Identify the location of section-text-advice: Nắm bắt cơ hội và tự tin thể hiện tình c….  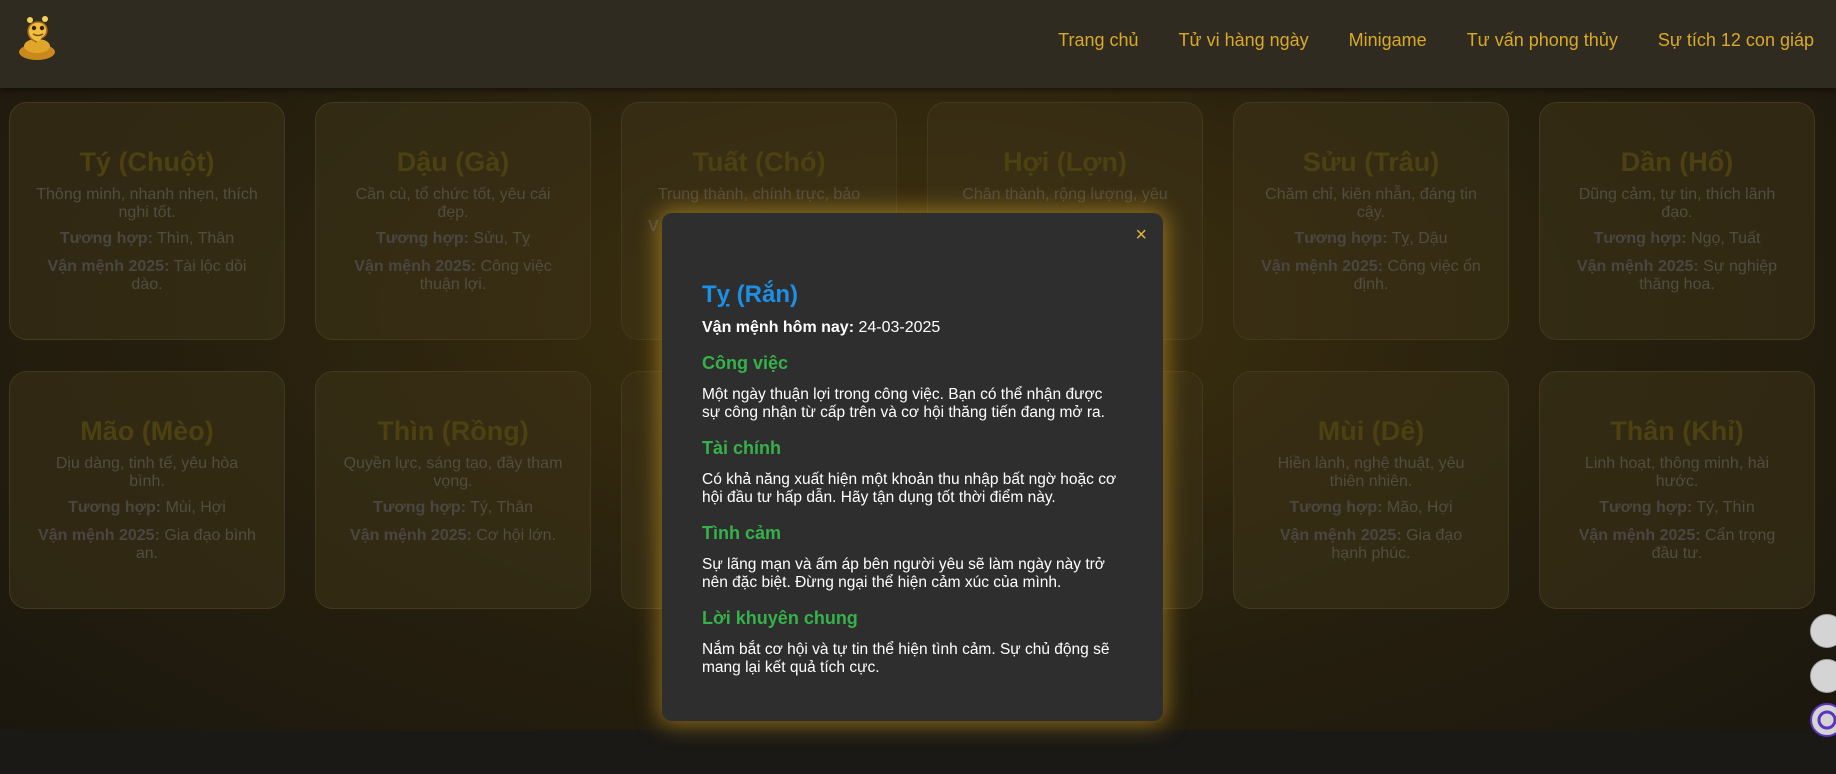
(906, 658).